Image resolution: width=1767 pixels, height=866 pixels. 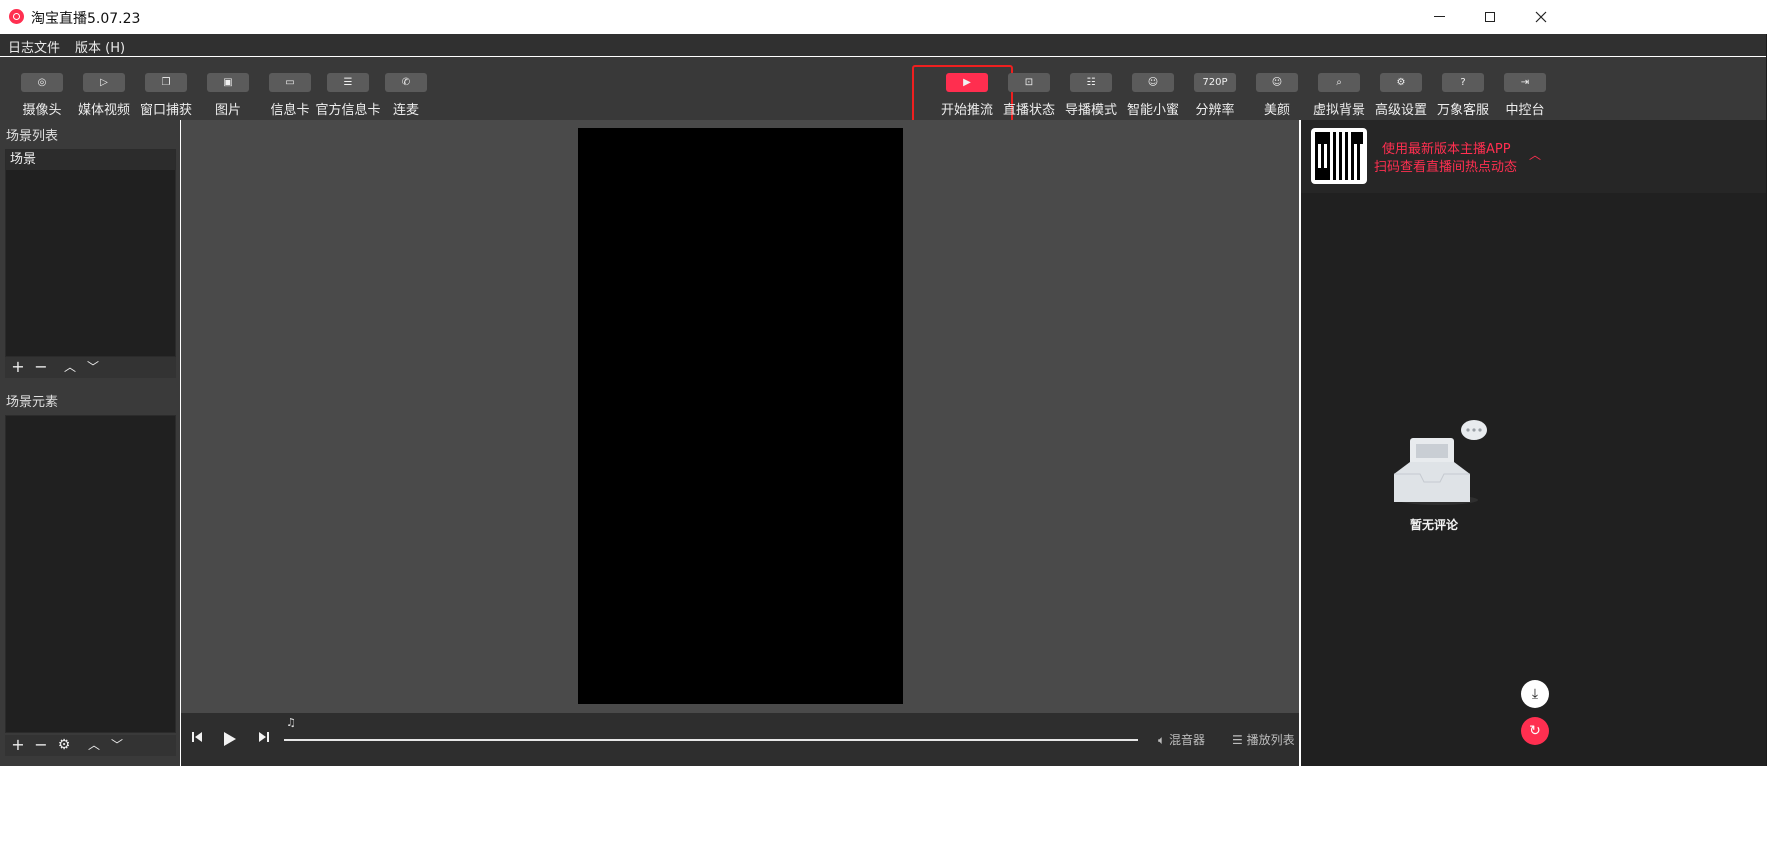 What do you see at coordinates (1339, 95) in the screenshot?
I see `tool-virtual-background: ⌕ 虚拟背景` at bounding box center [1339, 95].